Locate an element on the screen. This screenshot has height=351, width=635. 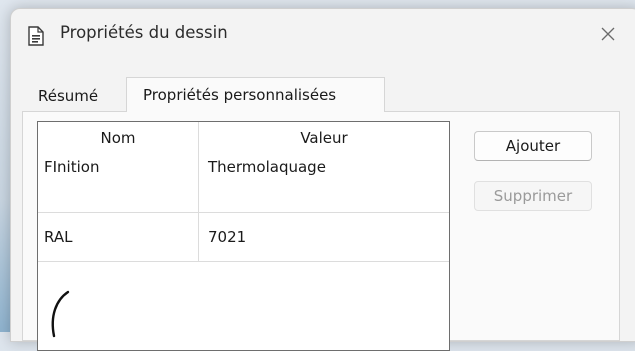
document-properties-icon is located at coordinates (35, 36).